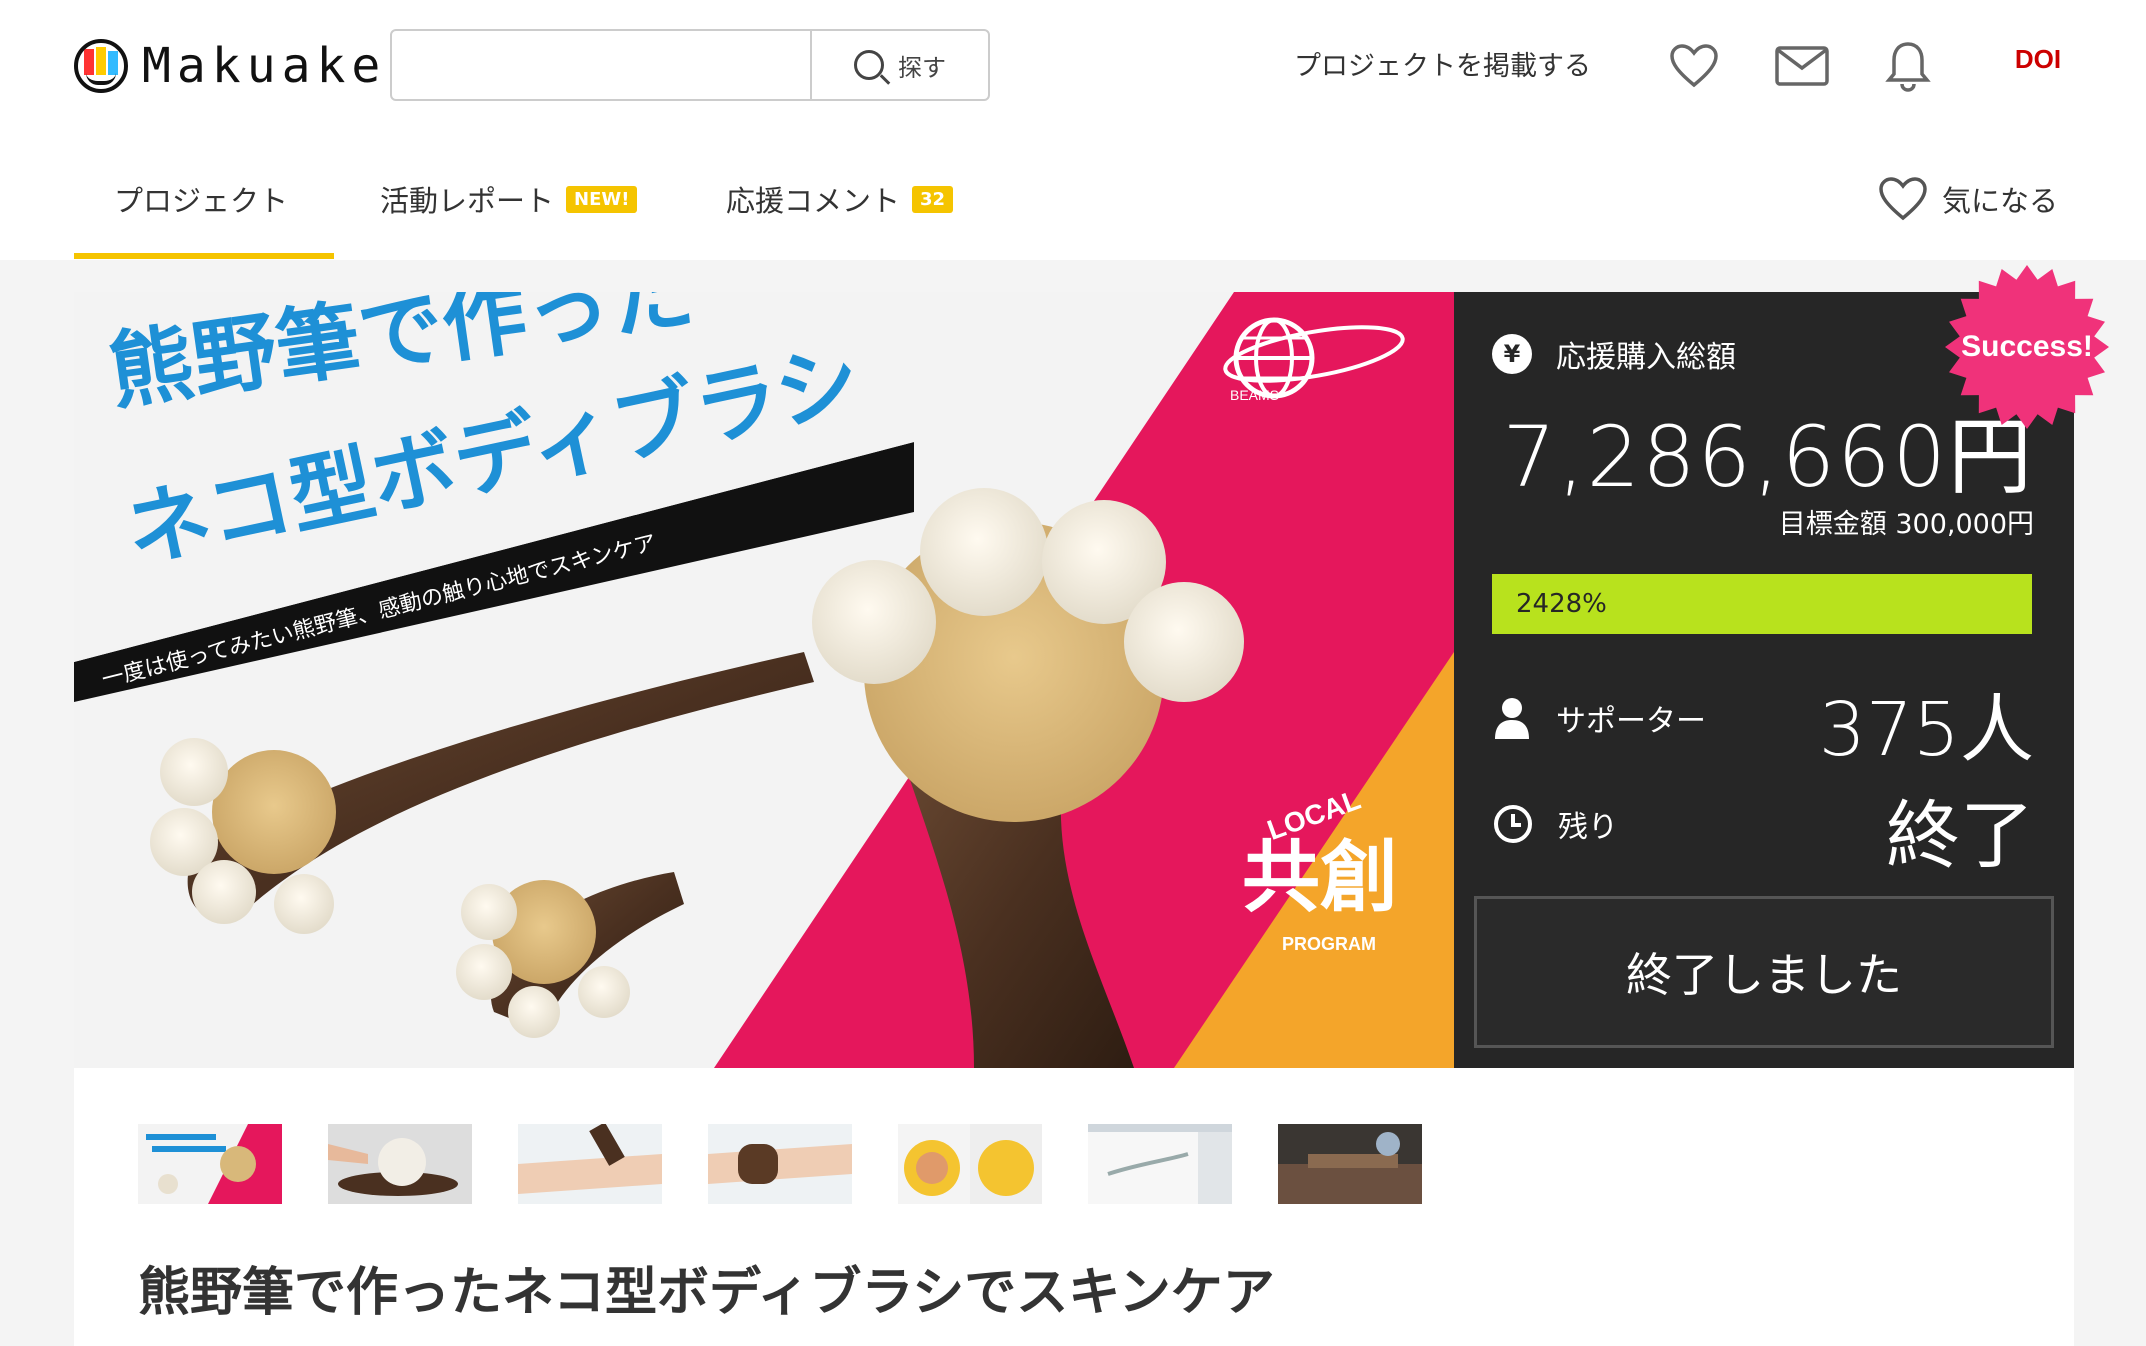  Describe the element at coordinates (1906, 524) in the screenshot. I see `goal-amount: 目標金額 300,000円` at that location.